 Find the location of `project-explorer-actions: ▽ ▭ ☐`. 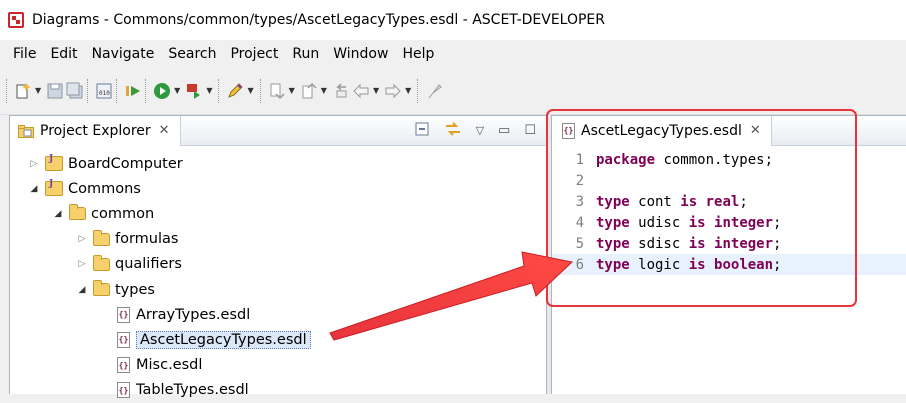

project-explorer-actions: ▽ ▭ ☐ is located at coordinates (480, 131).